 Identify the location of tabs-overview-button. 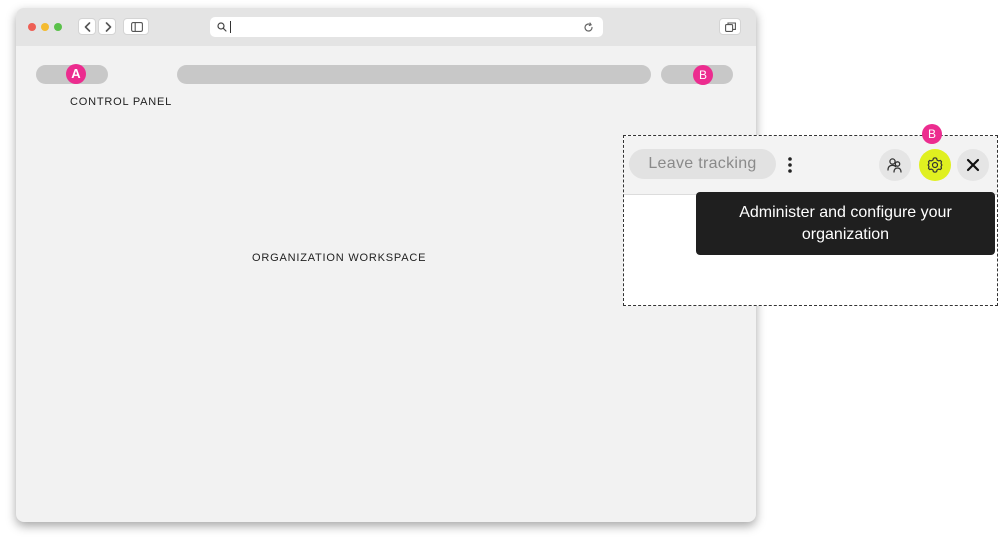
(730, 26).